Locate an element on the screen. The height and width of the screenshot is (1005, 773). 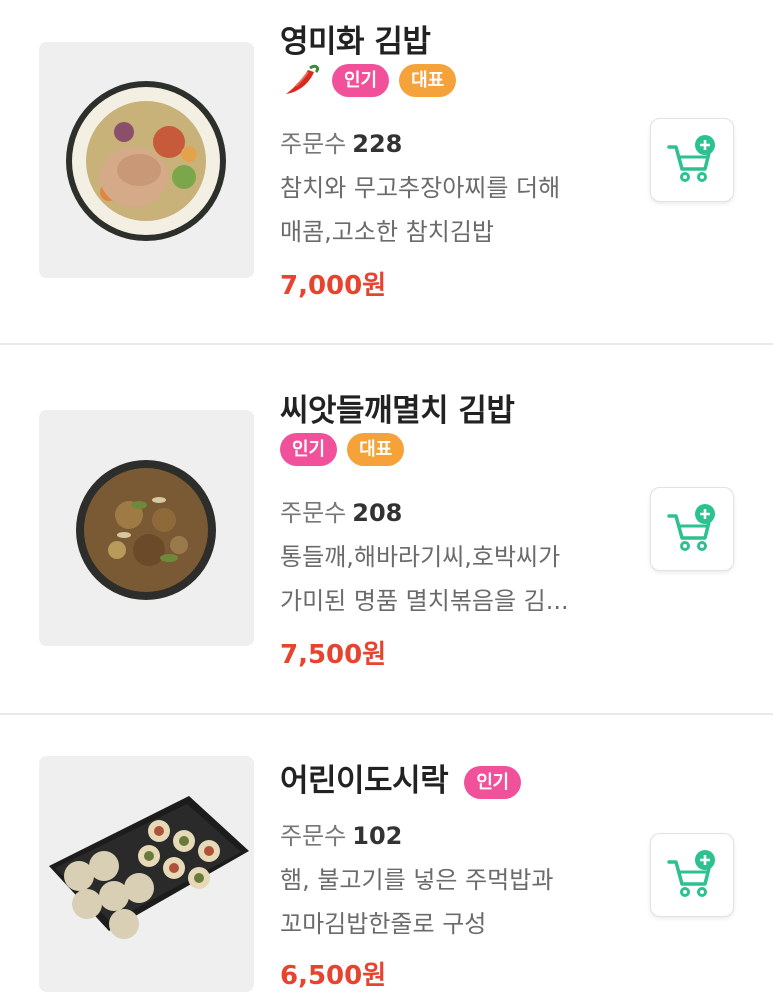
menu-item-name: 씨앗들깨멸치 김밥 is located at coordinates (397, 411).